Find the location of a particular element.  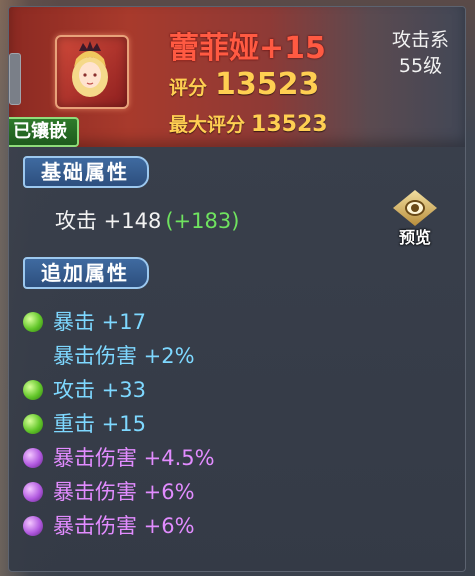

base-attributes-title: 基础属性 is located at coordinates (86, 172).